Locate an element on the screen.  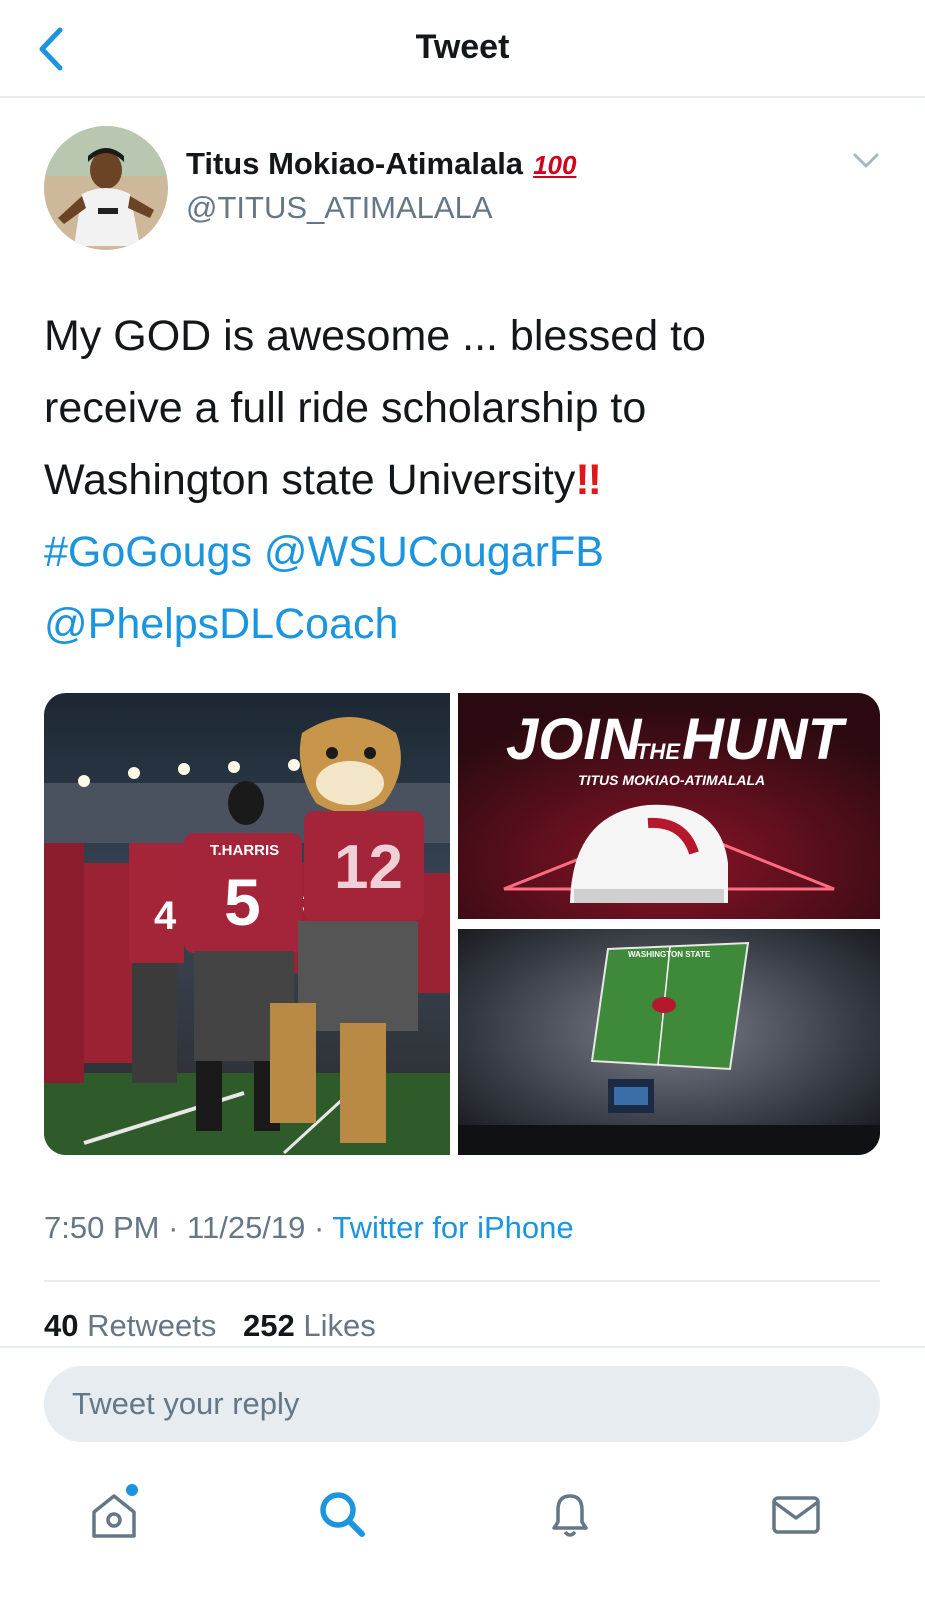
media-photo-stadium-aerial: WASHINGTON STATE is located at coordinates (669, 1042).